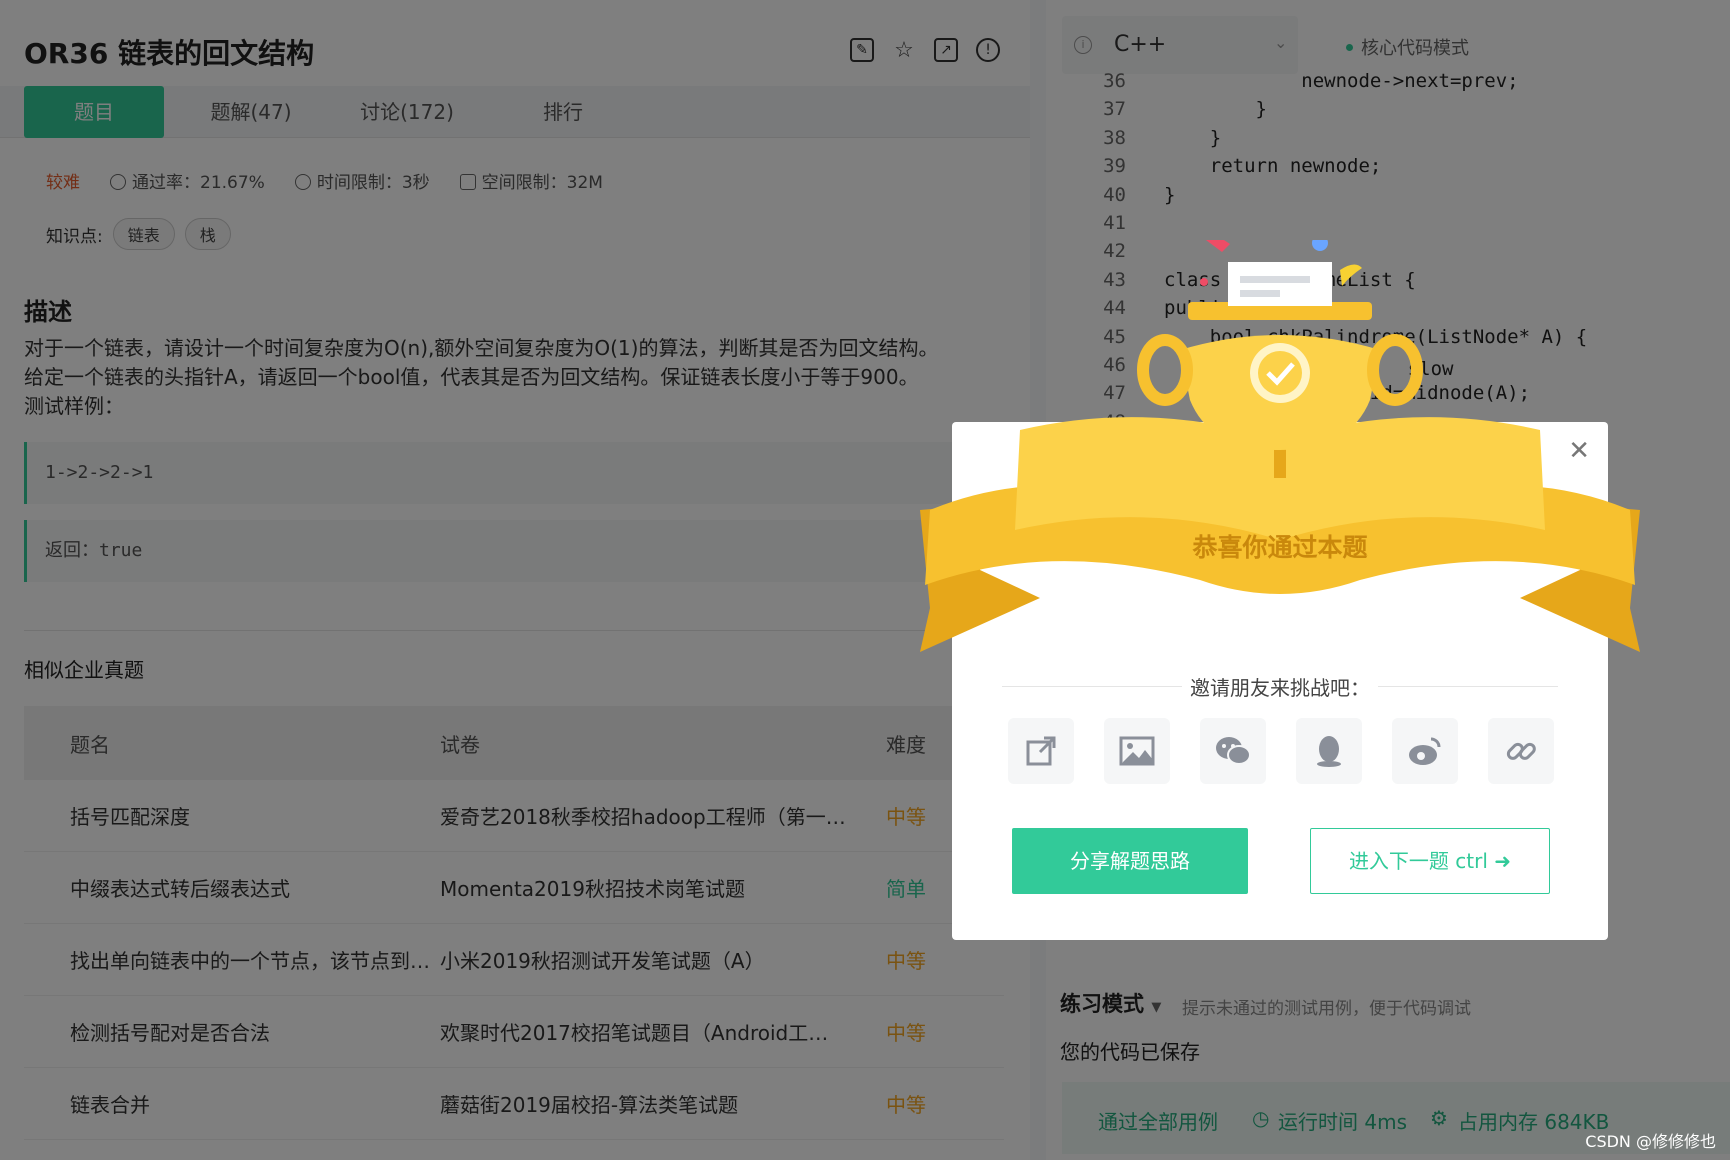 The height and width of the screenshot is (1160, 1730). Describe the element at coordinates (1425, 751) in the screenshot. I see `weibo-icon` at that location.